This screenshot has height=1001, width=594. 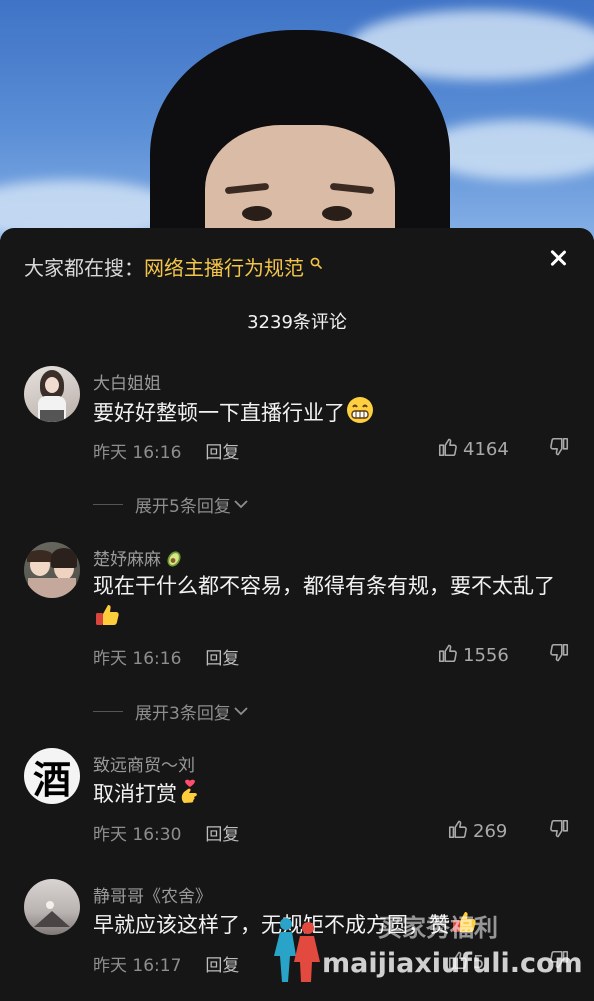 I want to click on like-count: 4164, so click(x=486, y=449).